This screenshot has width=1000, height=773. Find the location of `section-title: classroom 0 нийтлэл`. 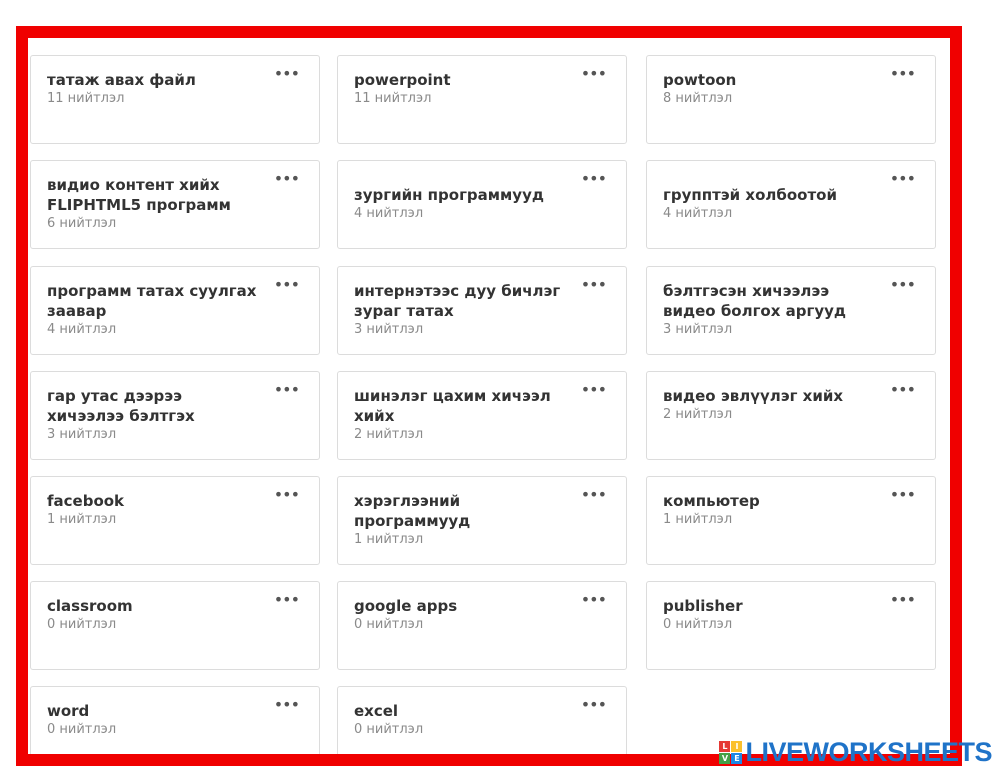

section-title: classroom 0 нийтлэл is located at coordinates (154, 615).